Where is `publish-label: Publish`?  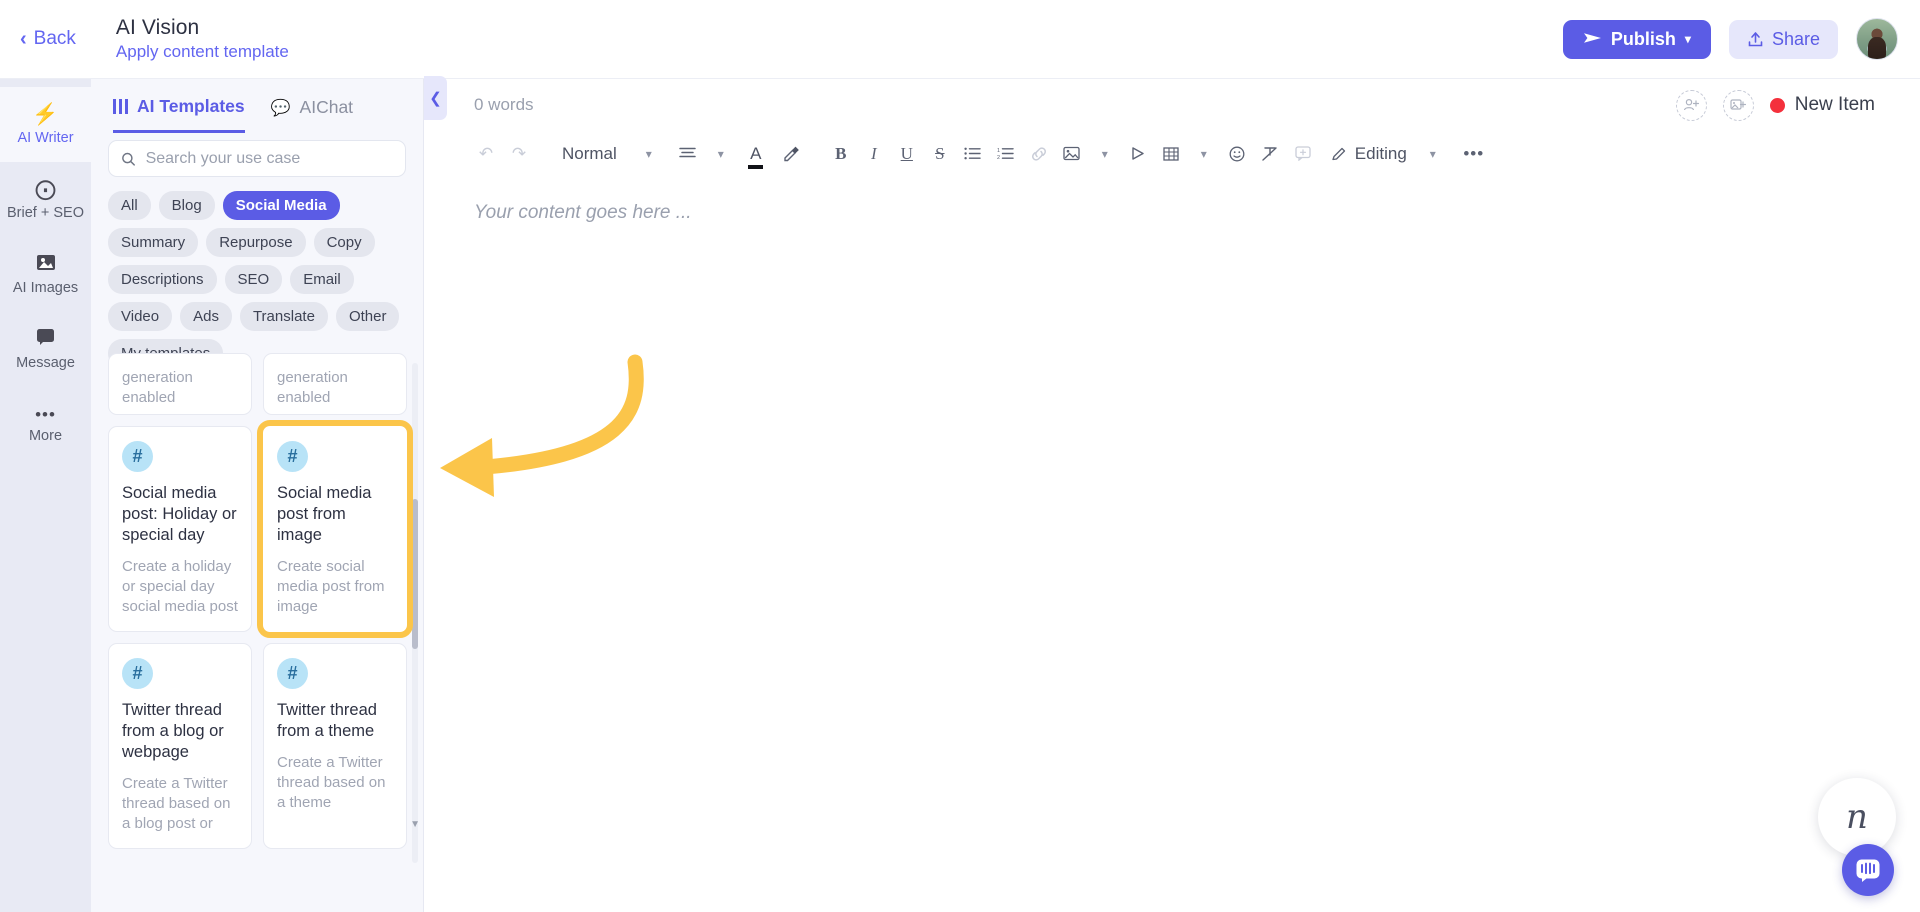 publish-label: Publish is located at coordinates (1643, 38).